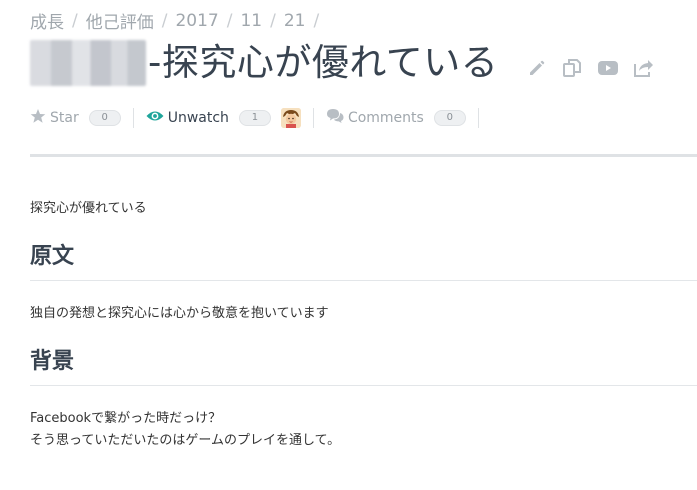 The height and width of the screenshot is (490, 697). What do you see at coordinates (251, 21) in the screenshot?
I see `breadcrumb-item-month: 11` at bounding box center [251, 21].